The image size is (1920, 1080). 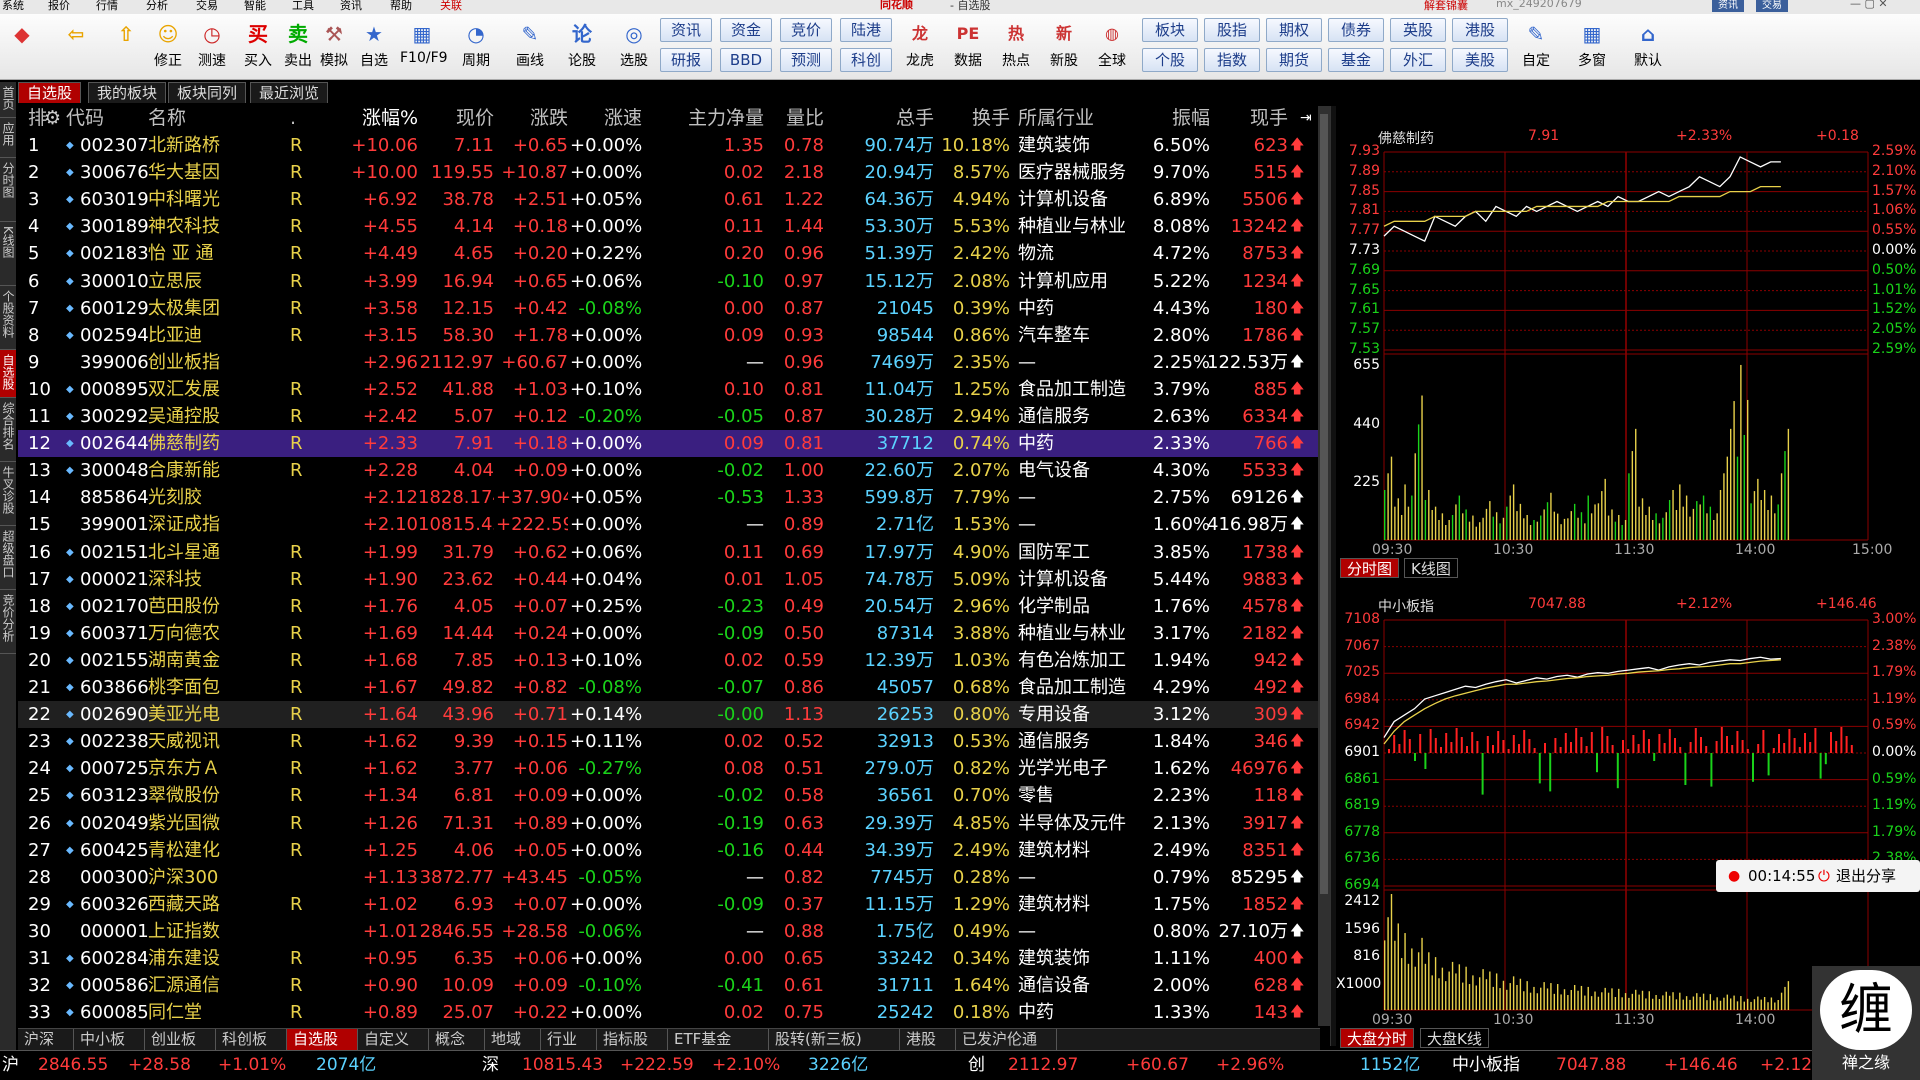 I want to click on col-header-3: ., so click(x=300, y=118).